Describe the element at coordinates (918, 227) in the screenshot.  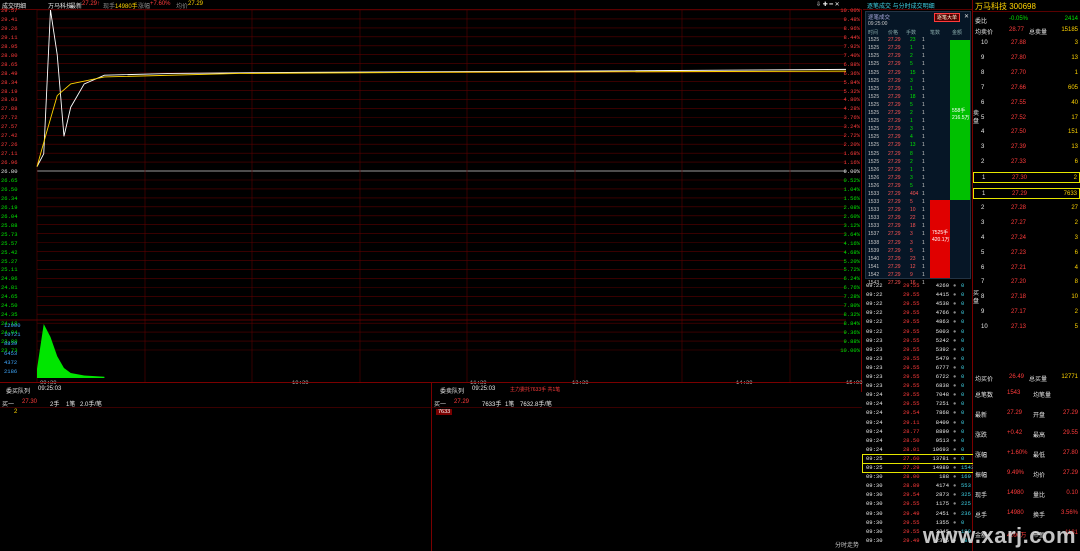
I see `tick-sub-row: 1533 27.29 18 1` at that location.